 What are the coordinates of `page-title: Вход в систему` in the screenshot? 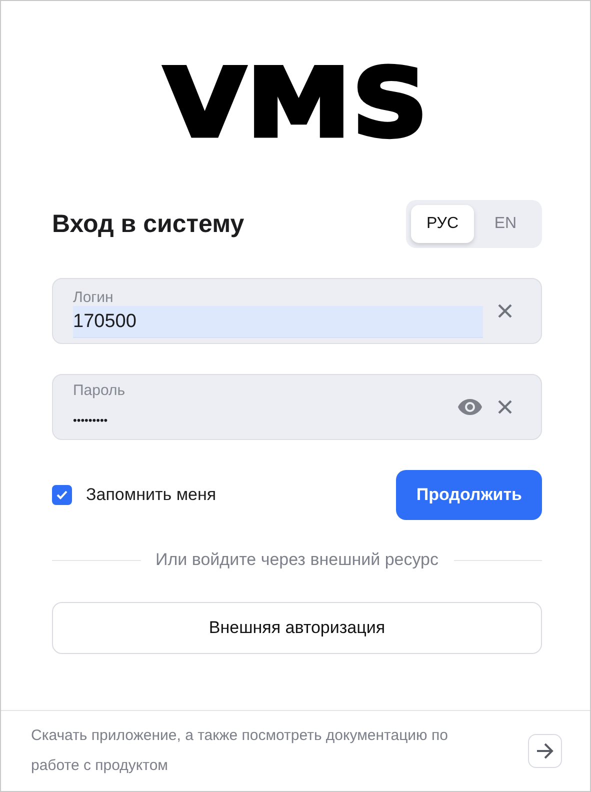 It's located at (148, 224).